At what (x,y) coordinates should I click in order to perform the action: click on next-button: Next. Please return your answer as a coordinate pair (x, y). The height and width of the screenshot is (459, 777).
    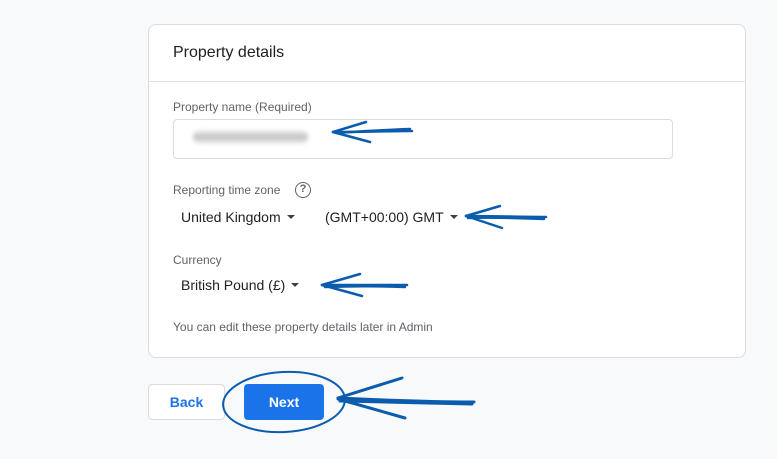
    Looking at the image, I should click on (284, 402).